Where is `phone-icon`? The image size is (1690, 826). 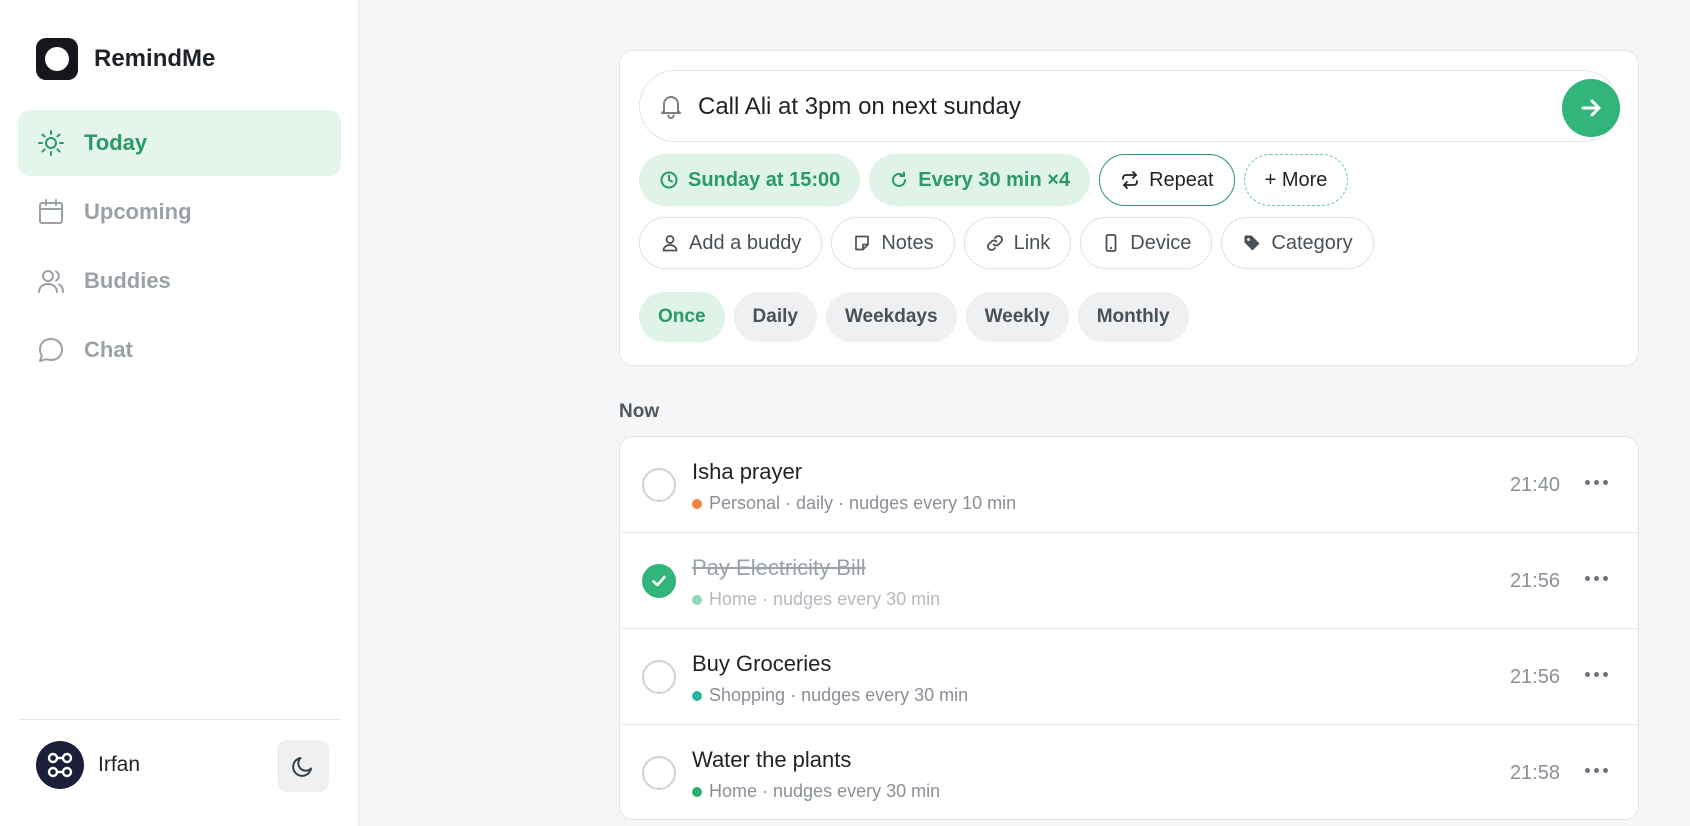
phone-icon is located at coordinates (1111, 243).